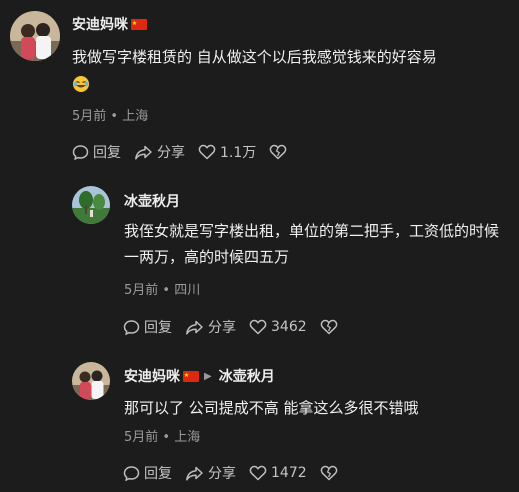 The width and height of the screenshot is (519, 492). I want to click on comment-meta: 5月前 • 四川, so click(162, 288).